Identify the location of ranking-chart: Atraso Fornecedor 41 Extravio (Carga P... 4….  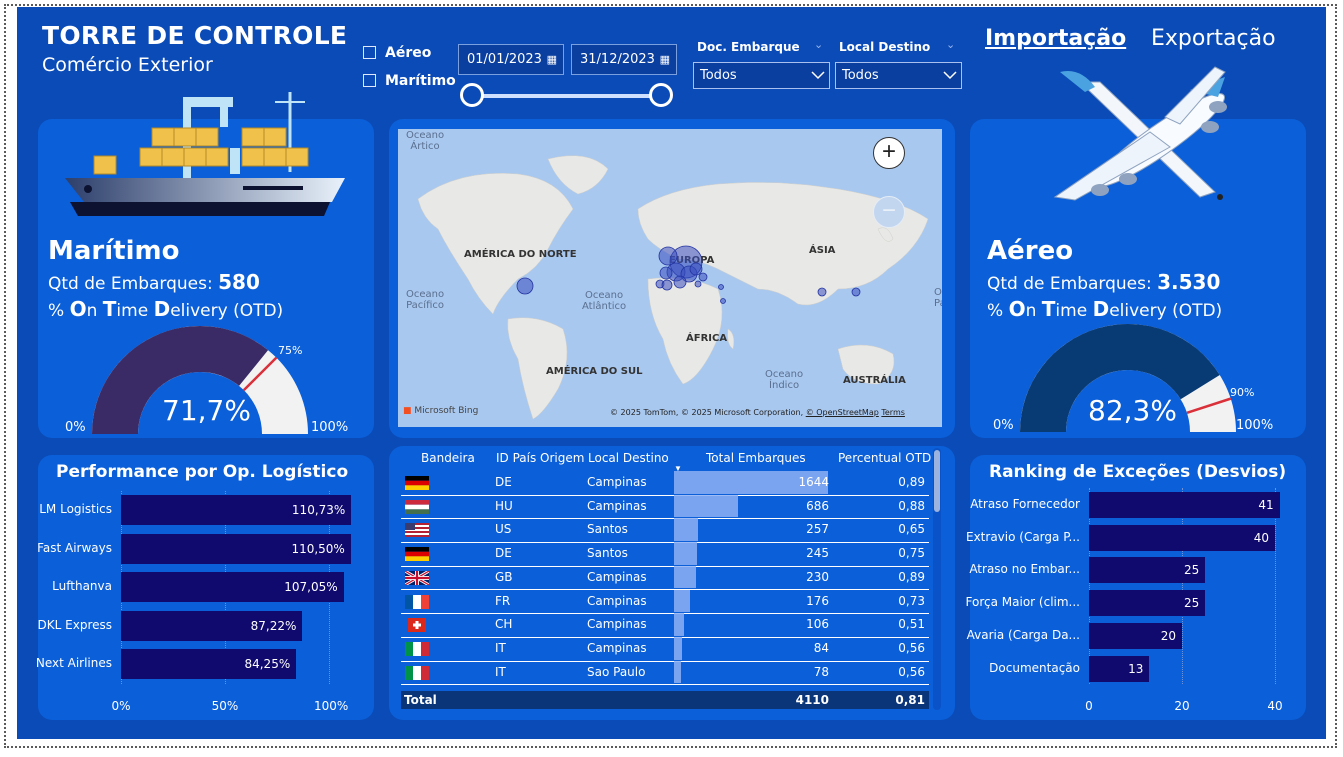
(1136, 604).